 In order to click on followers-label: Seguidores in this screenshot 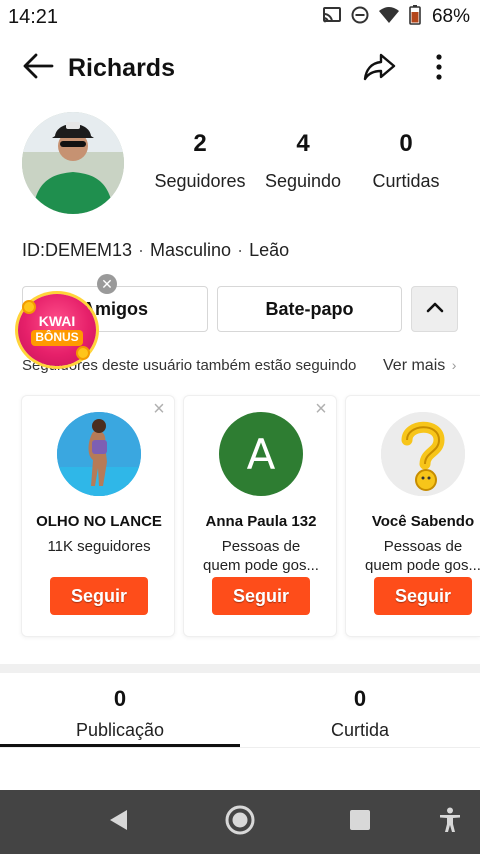, I will do `click(200, 181)`.